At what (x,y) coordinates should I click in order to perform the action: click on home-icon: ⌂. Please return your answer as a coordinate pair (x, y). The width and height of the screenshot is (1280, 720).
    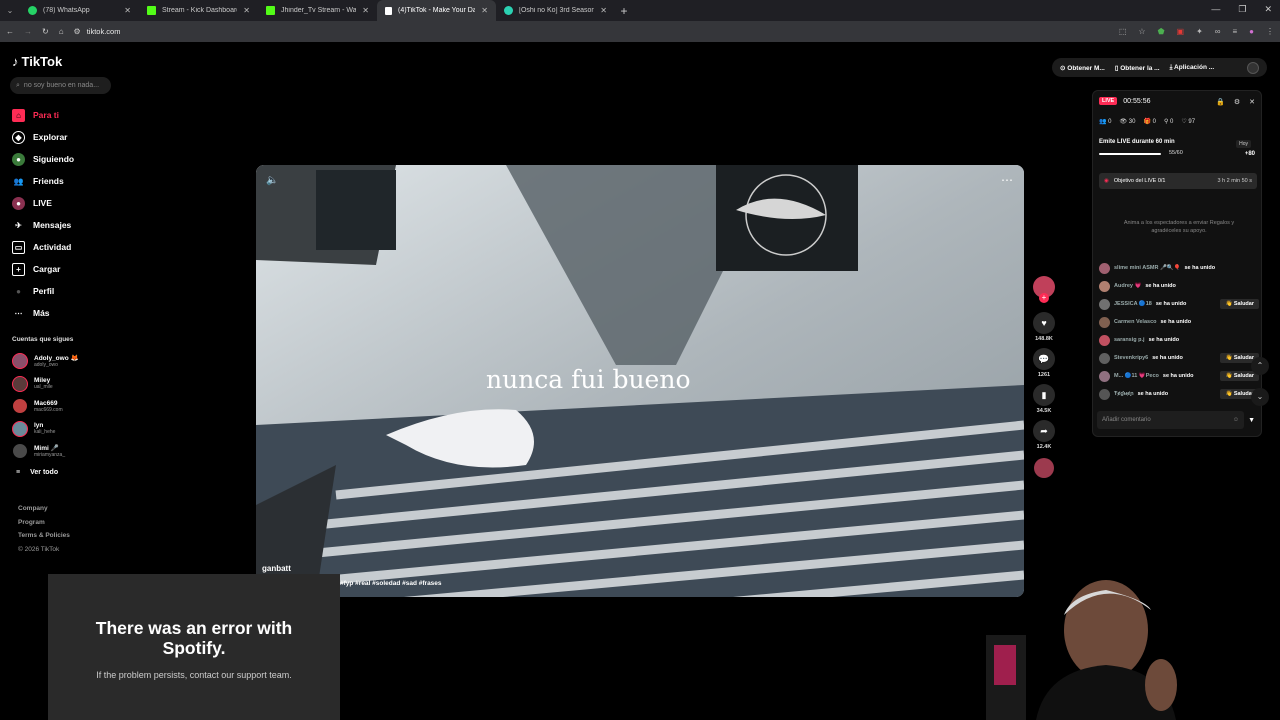
    Looking at the image, I should click on (61, 31).